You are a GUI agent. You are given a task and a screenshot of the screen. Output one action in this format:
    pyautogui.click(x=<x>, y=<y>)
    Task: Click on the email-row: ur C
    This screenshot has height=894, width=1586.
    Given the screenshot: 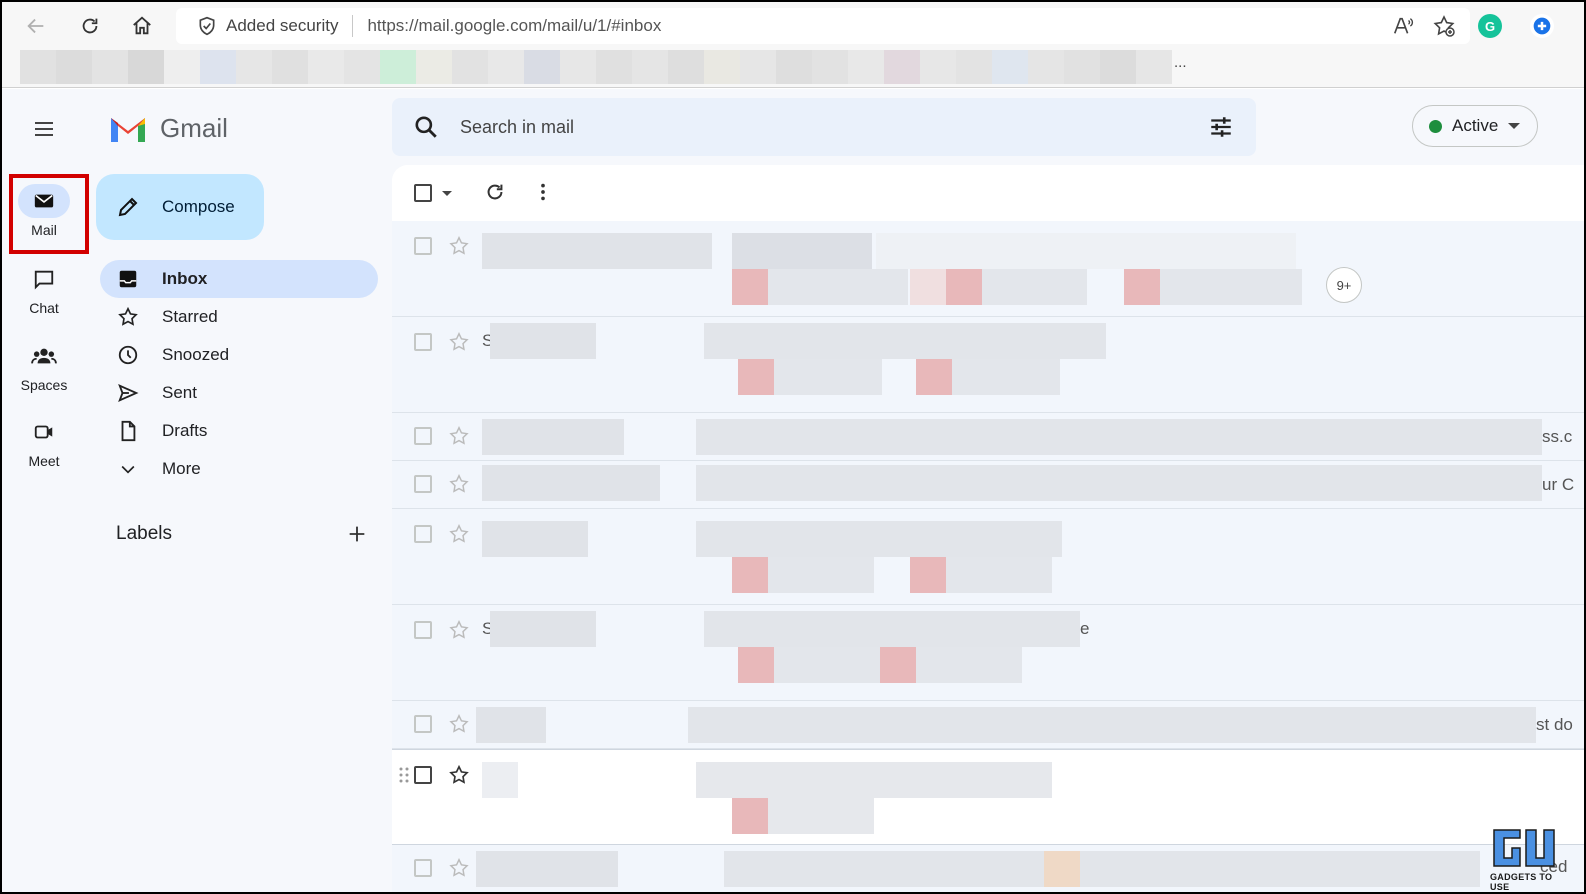 What is the action you would take?
    pyautogui.click(x=988, y=485)
    